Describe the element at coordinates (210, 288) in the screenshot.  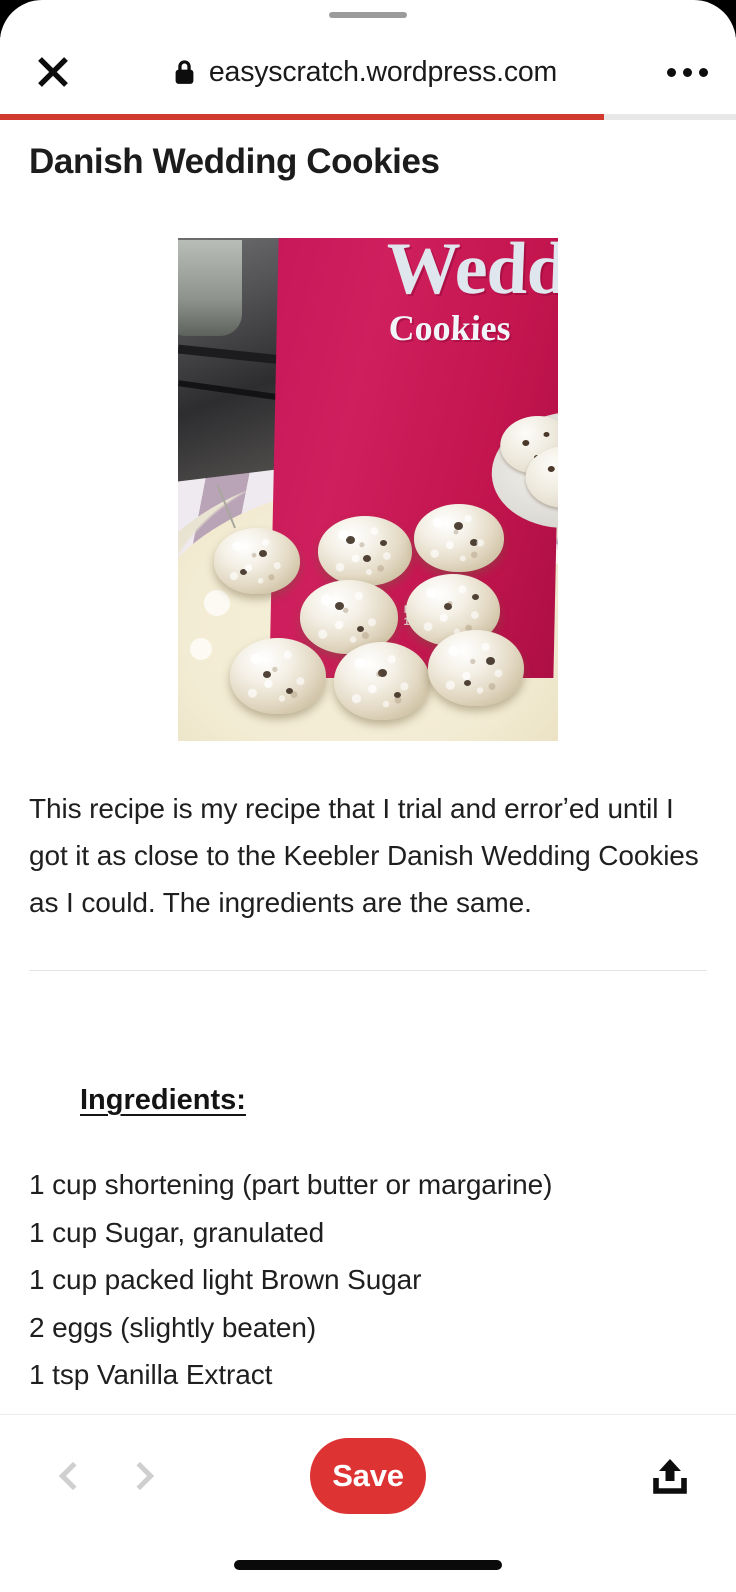
I see `photo-pot` at that location.